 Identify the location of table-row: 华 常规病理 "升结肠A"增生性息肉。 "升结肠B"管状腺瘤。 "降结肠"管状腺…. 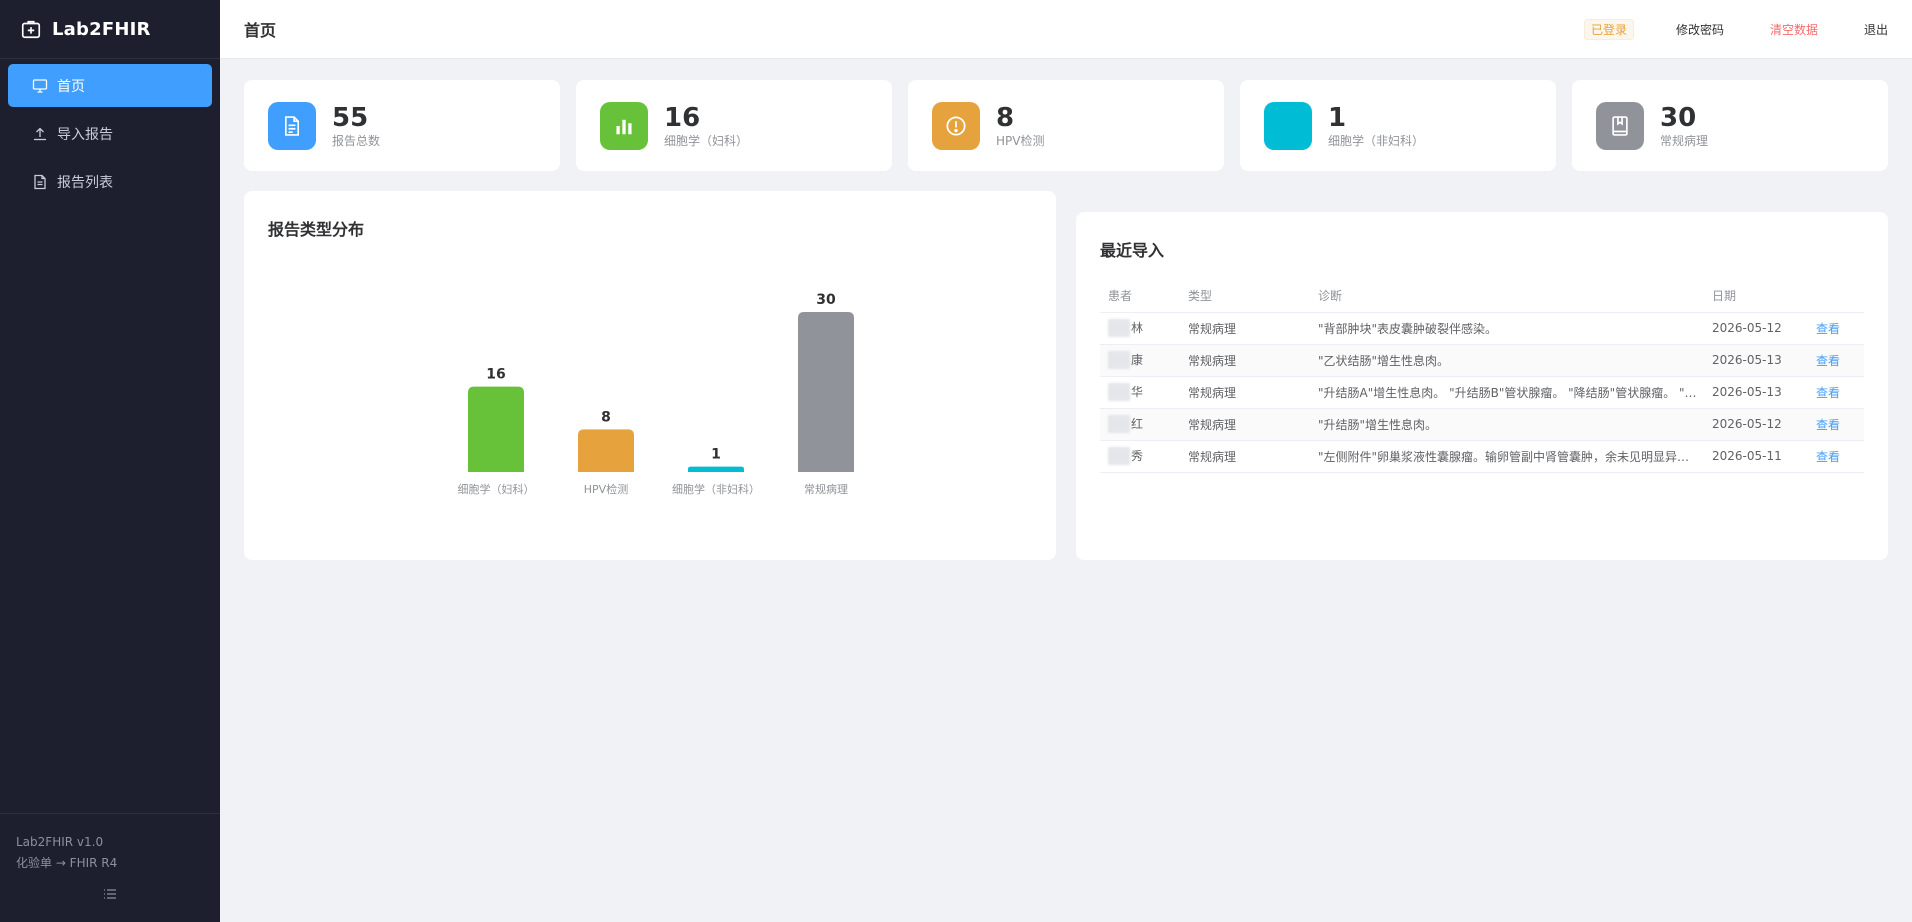
(1482, 392).